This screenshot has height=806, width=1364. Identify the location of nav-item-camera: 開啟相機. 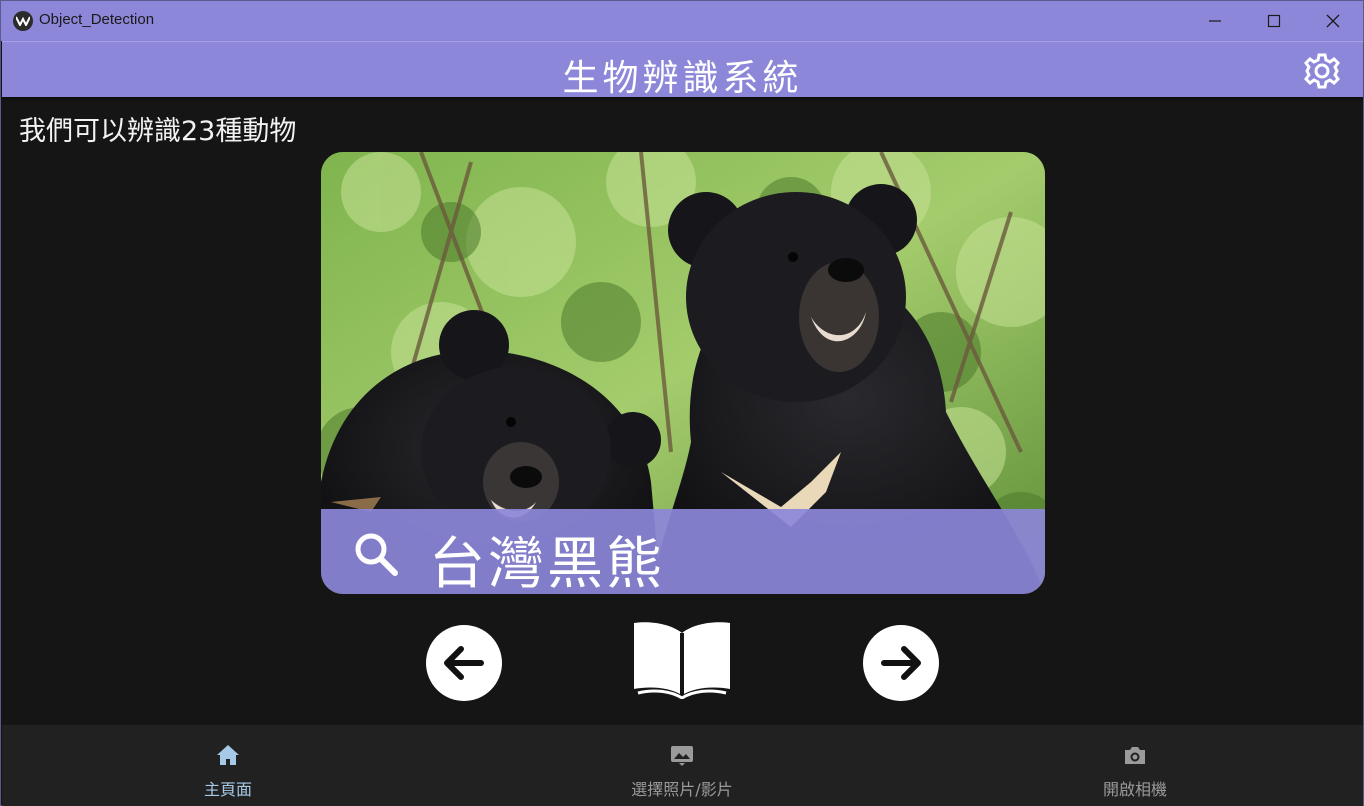
(1135, 765).